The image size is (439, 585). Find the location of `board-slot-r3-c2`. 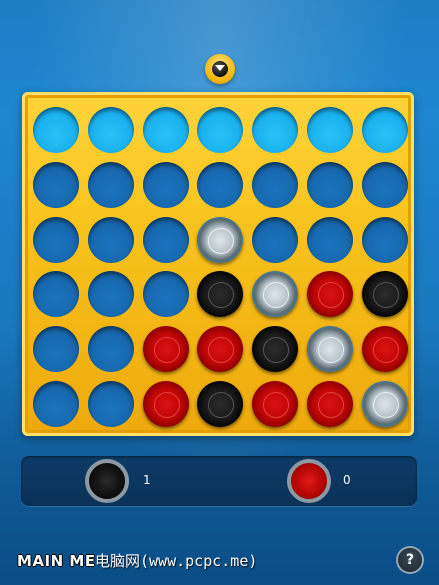

board-slot-r3-c2 is located at coordinates (110, 239).